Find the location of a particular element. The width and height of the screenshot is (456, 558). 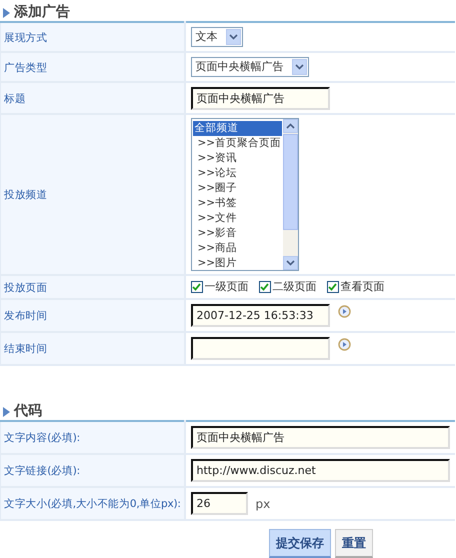

list-option: >>图片 is located at coordinates (237, 263).